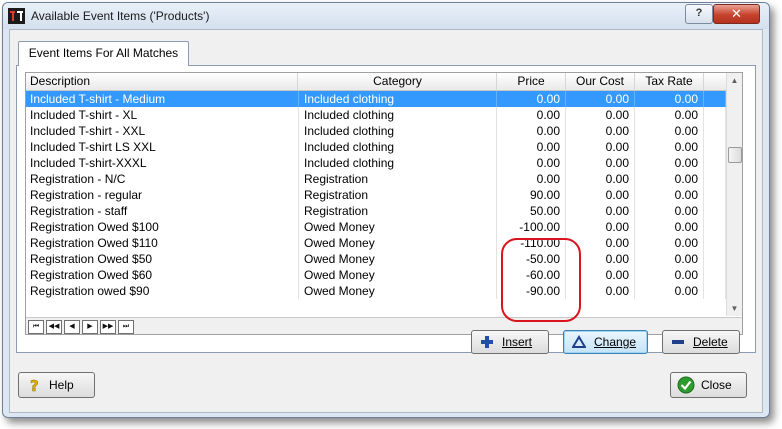 The width and height of the screenshot is (782, 429). I want to click on cell-category: Included clothing, so click(398, 147).